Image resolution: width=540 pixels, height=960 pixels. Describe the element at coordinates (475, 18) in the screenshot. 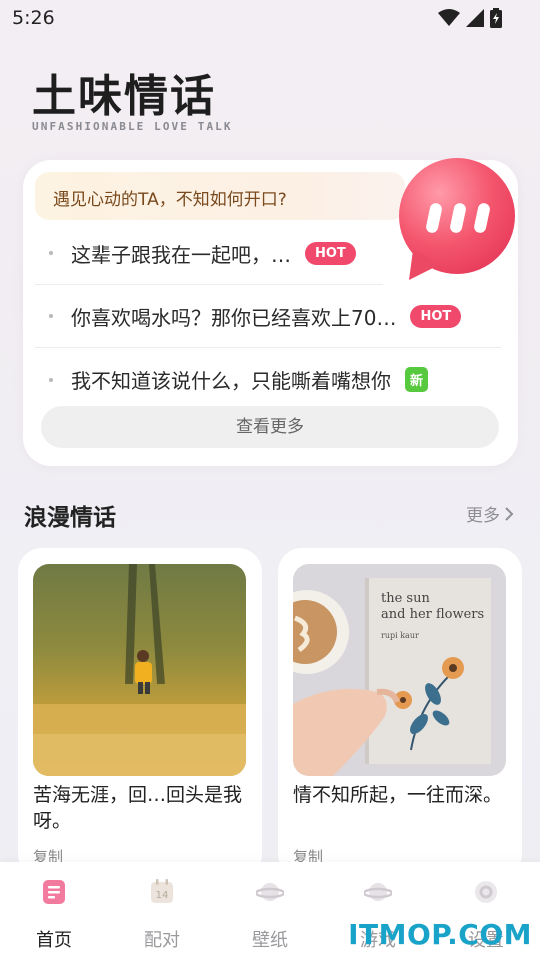

I see `signal-icon` at that location.